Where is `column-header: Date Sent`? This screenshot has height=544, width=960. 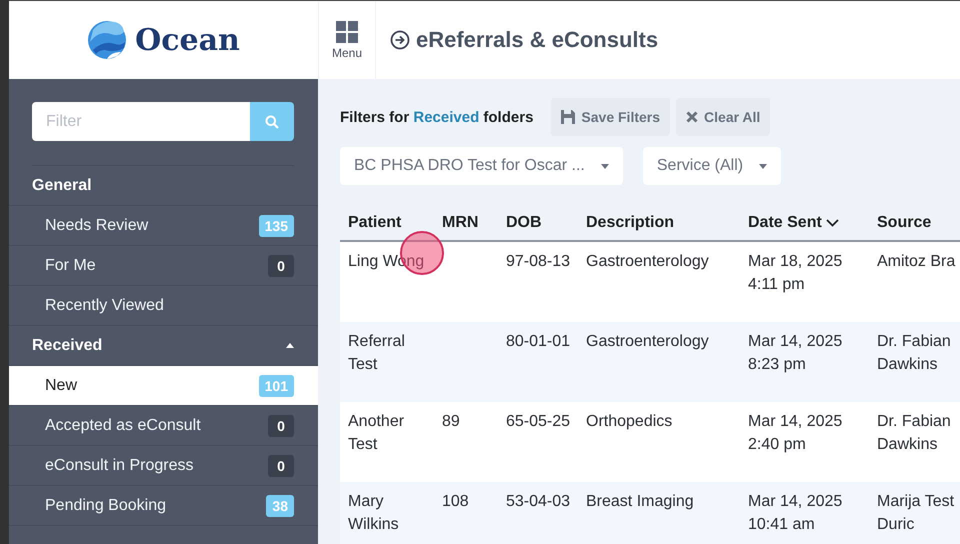
column-header: Date Sent is located at coordinates (804, 223).